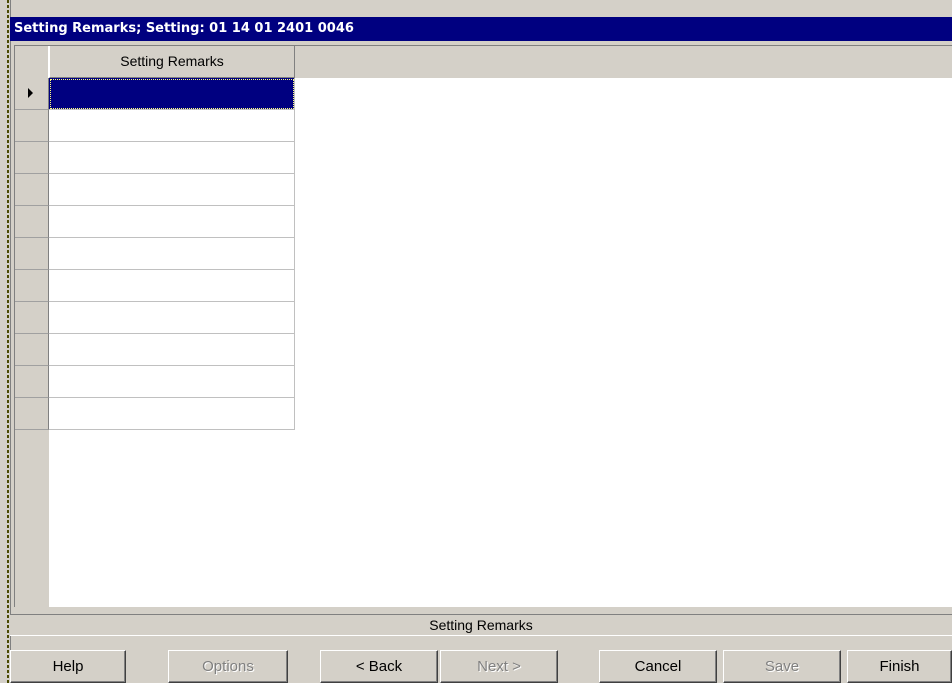 This screenshot has width=952, height=683. What do you see at coordinates (623, 62) in the screenshot?
I see `column-header-empty-area` at bounding box center [623, 62].